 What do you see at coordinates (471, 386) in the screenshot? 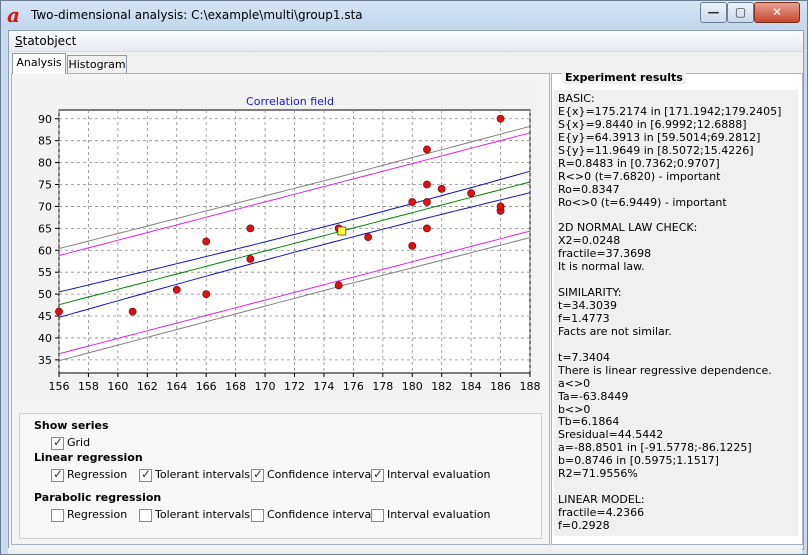
I see `x-tick-label: 184` at bounding box center [471, 386].